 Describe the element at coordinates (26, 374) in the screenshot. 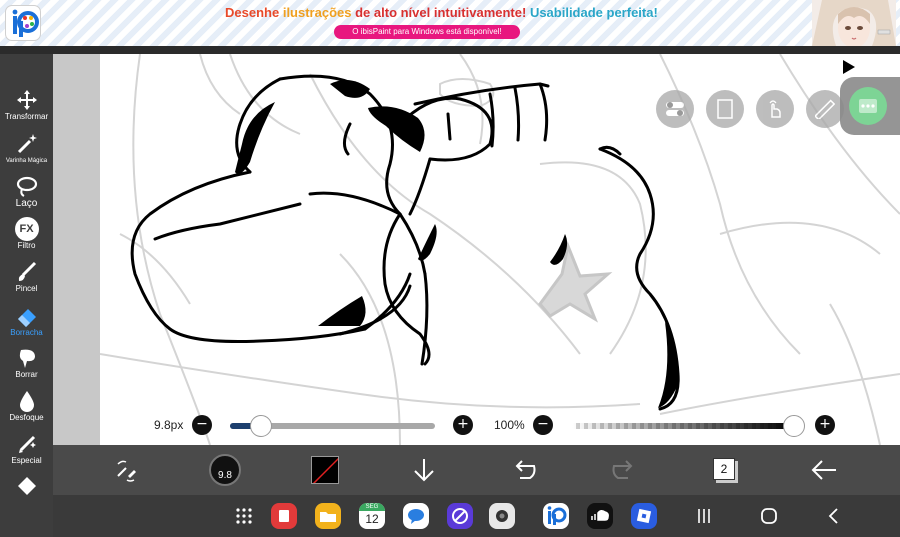

I see `tool-label: Borrar` at that location.